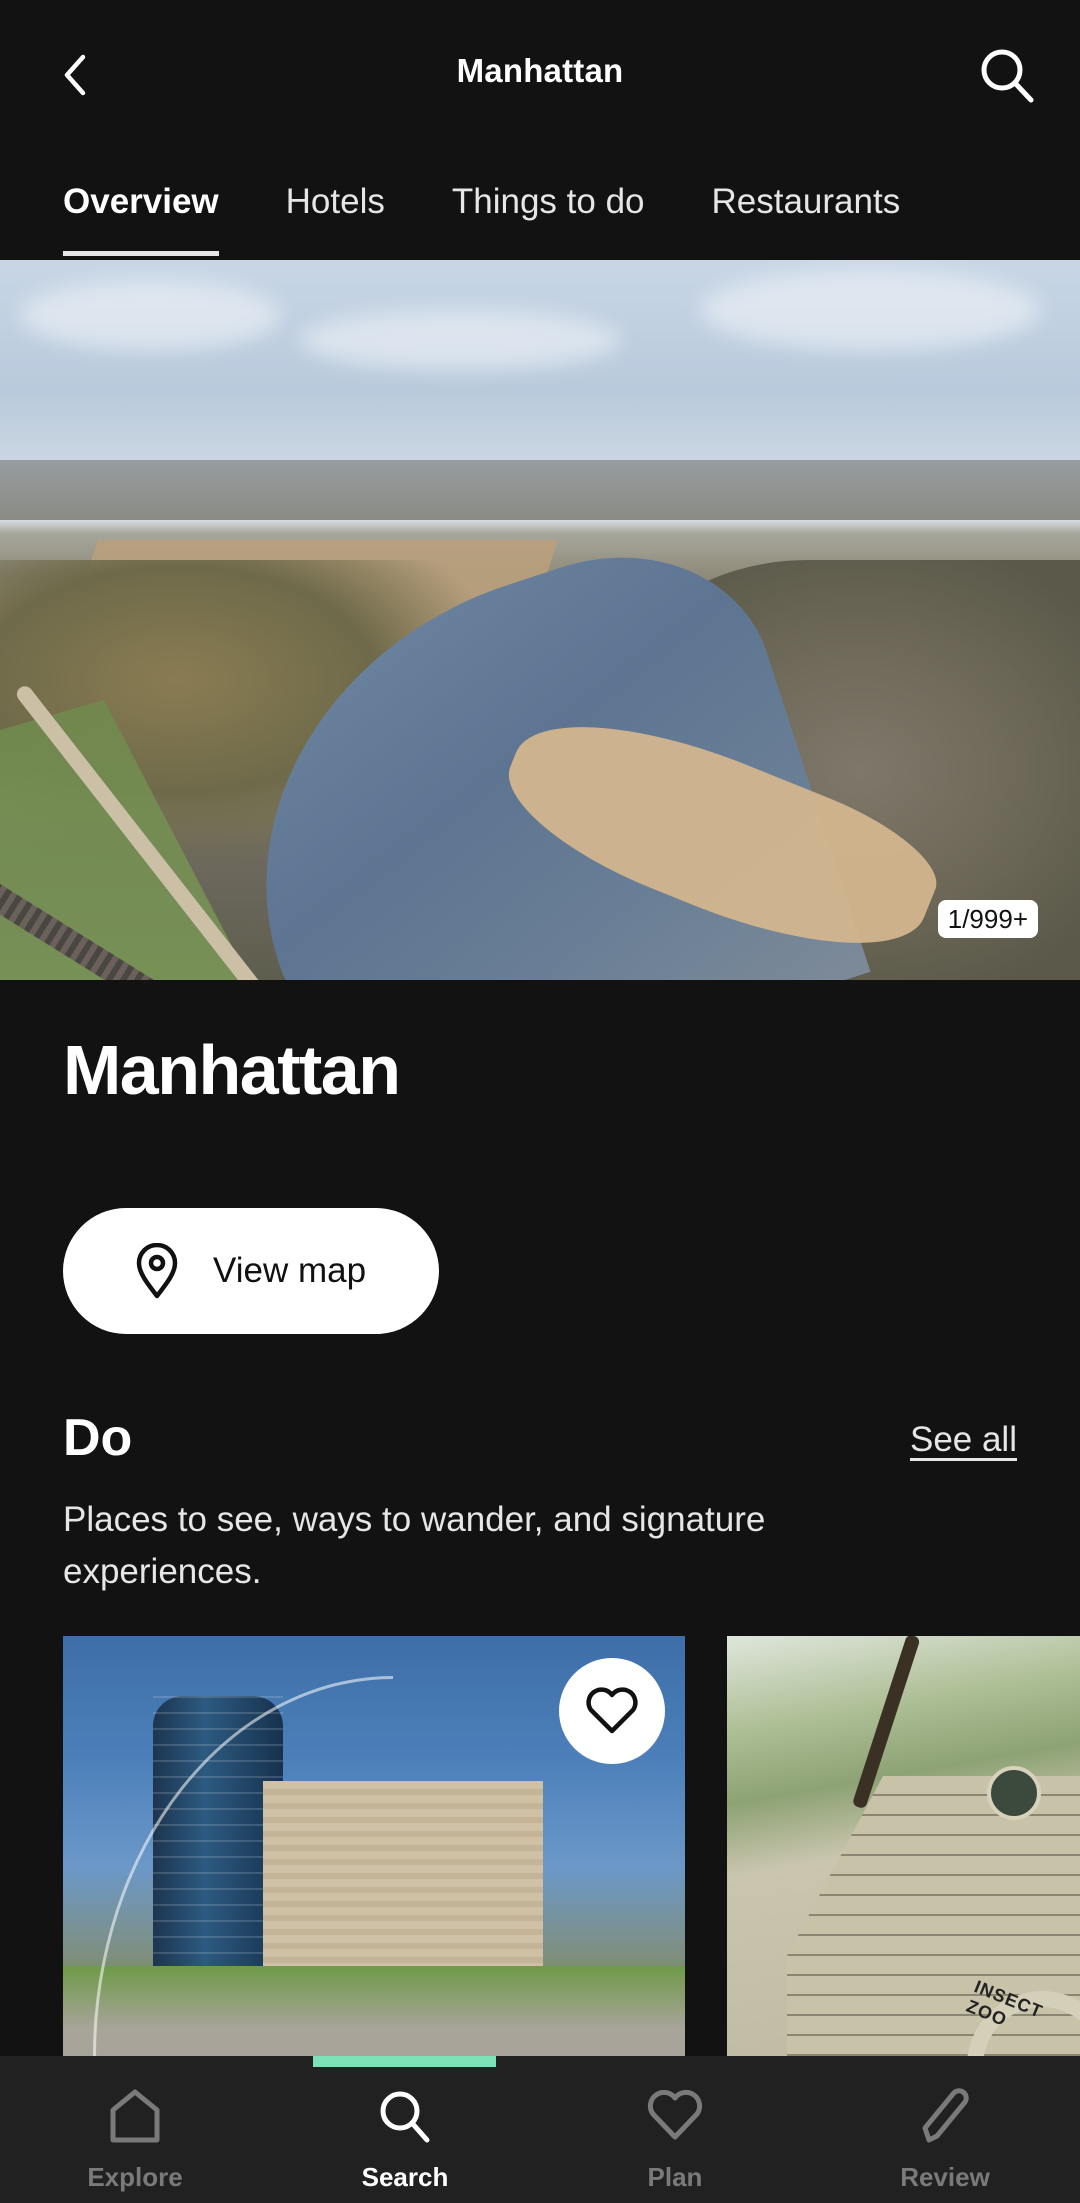 The image size is (1080, 2203). What do you see at coordinates (903, 1846) in the screenshot?
I see `attraction-card: INSECT ZOO` at bounding box center [903, 1846].